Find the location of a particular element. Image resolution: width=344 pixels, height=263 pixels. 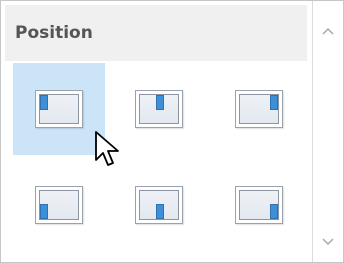

position-bottom-left-icon is located at coordinates (59, 205).